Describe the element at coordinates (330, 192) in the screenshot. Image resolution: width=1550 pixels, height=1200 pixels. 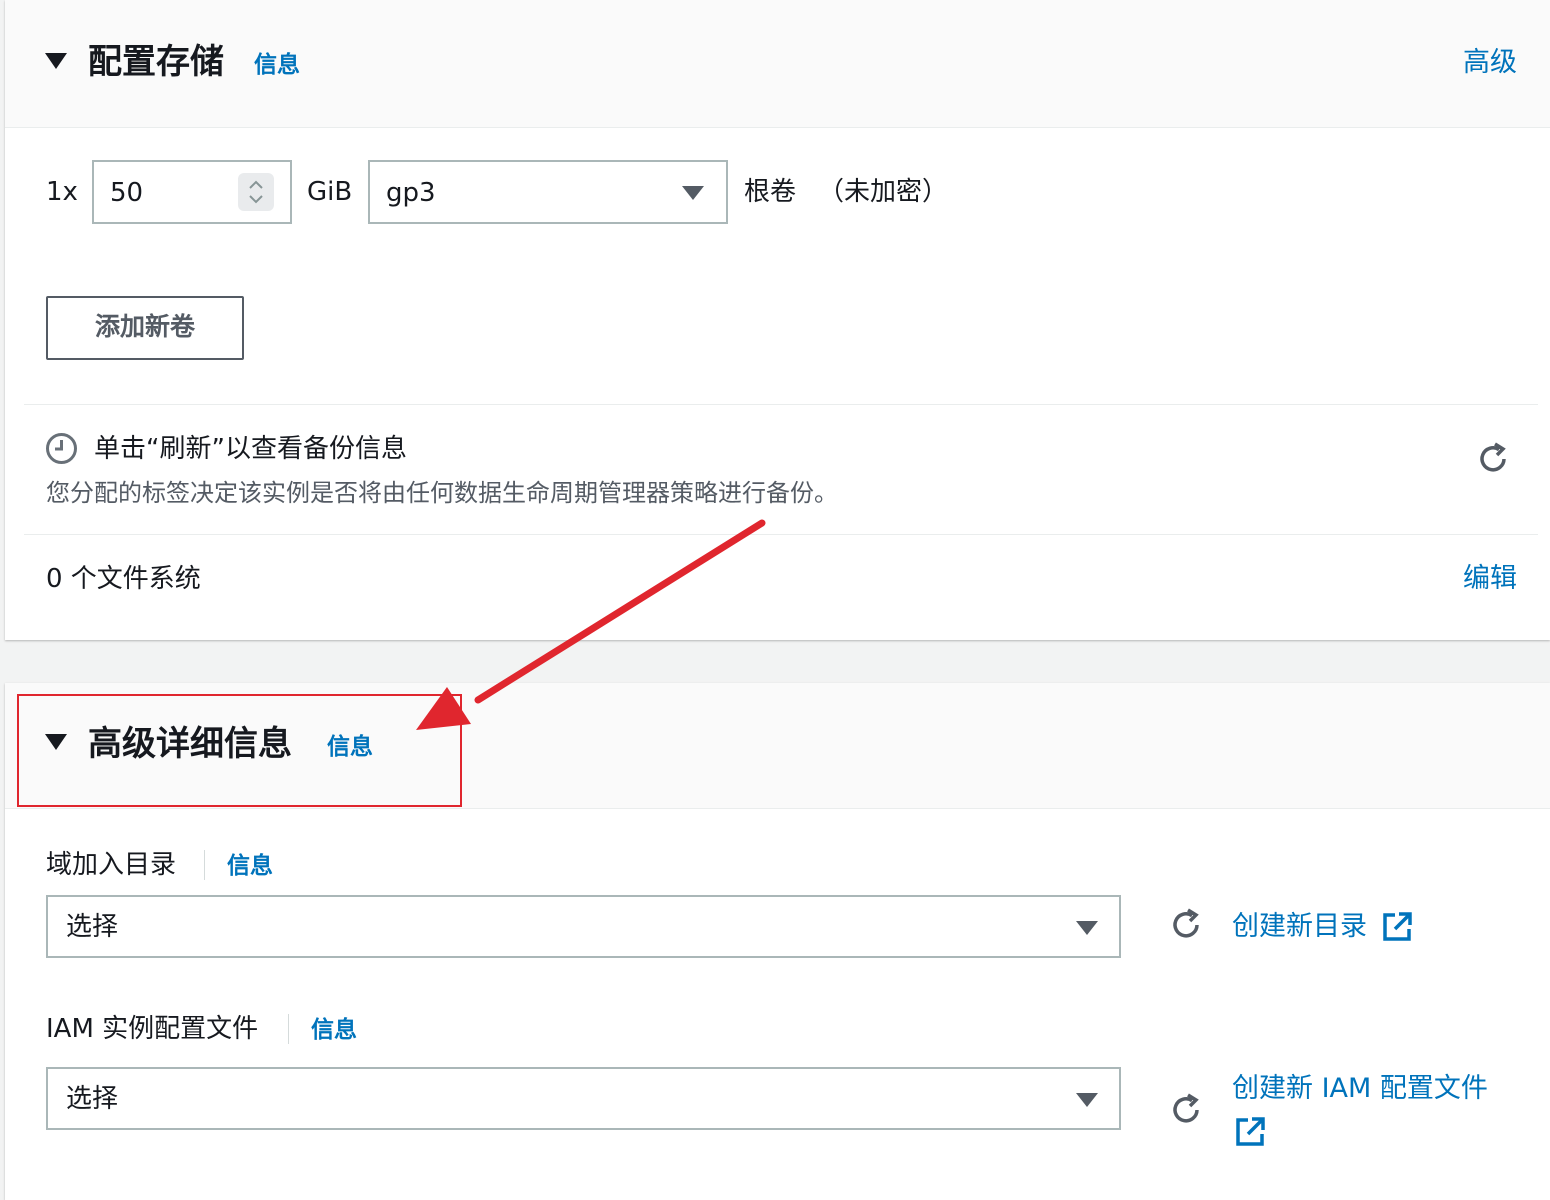
I see `volume-unit: GiB` at that location.